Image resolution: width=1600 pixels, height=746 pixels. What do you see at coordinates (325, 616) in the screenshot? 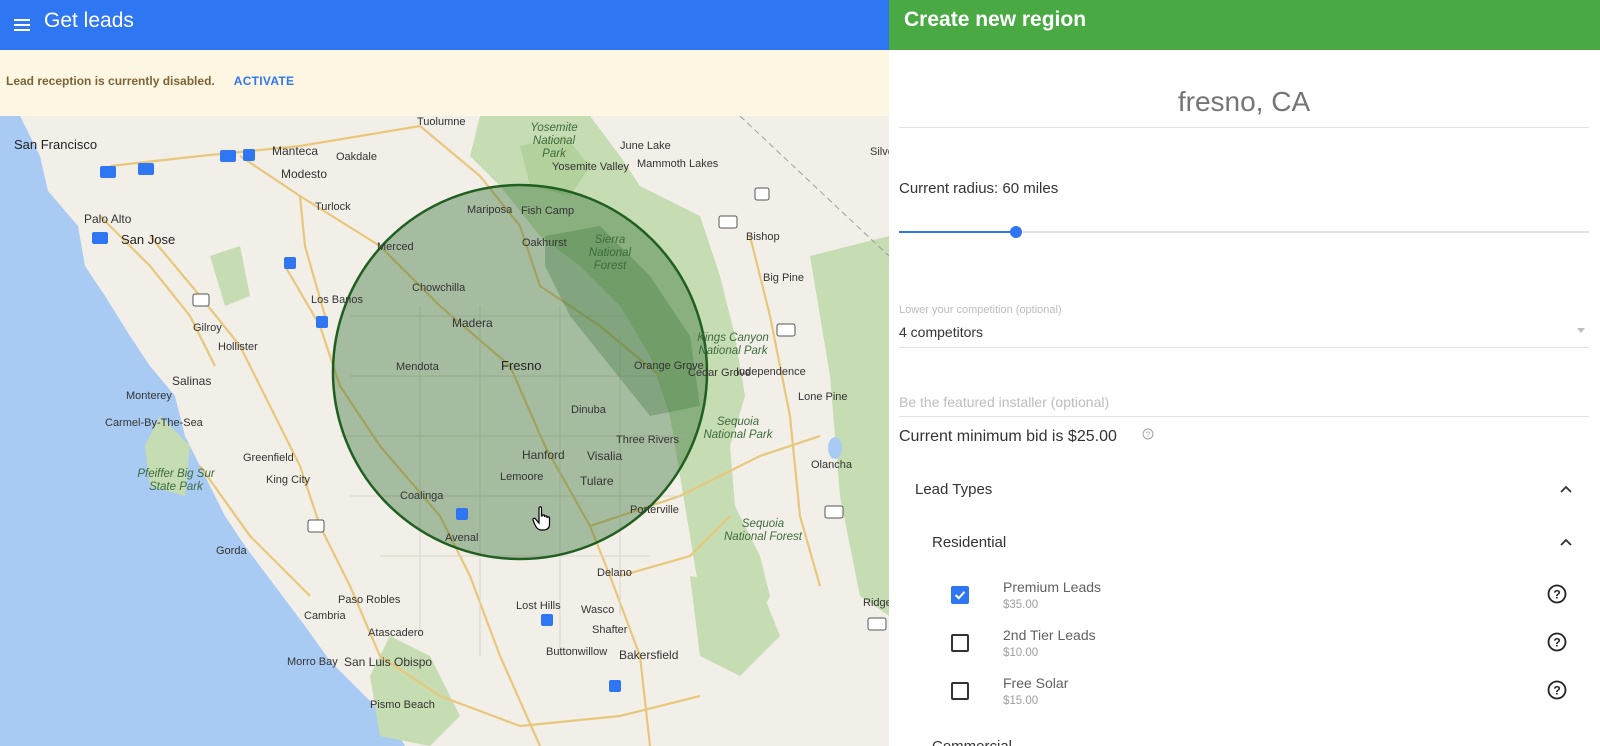
I see `city-label-cambria: Cambria` at bounding box center [325, 616].